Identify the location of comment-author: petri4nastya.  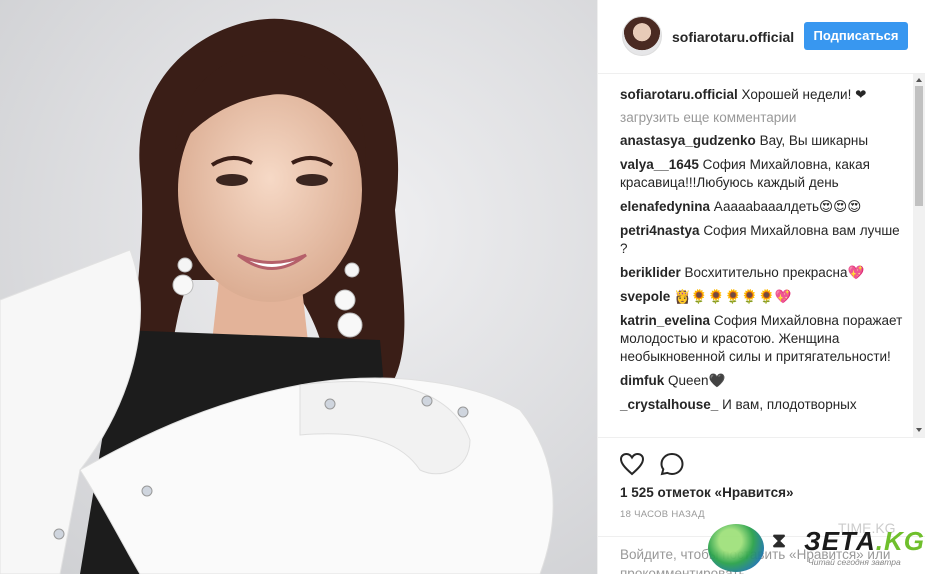
(660, 230).